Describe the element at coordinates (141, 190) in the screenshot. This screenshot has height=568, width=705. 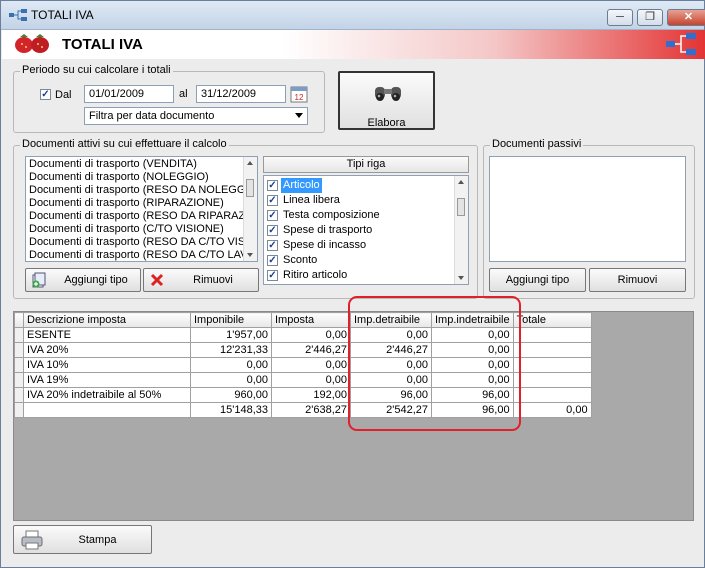
I see `list-item: Documenti di trasporto (RESO DA NOLEGGI` at that location.